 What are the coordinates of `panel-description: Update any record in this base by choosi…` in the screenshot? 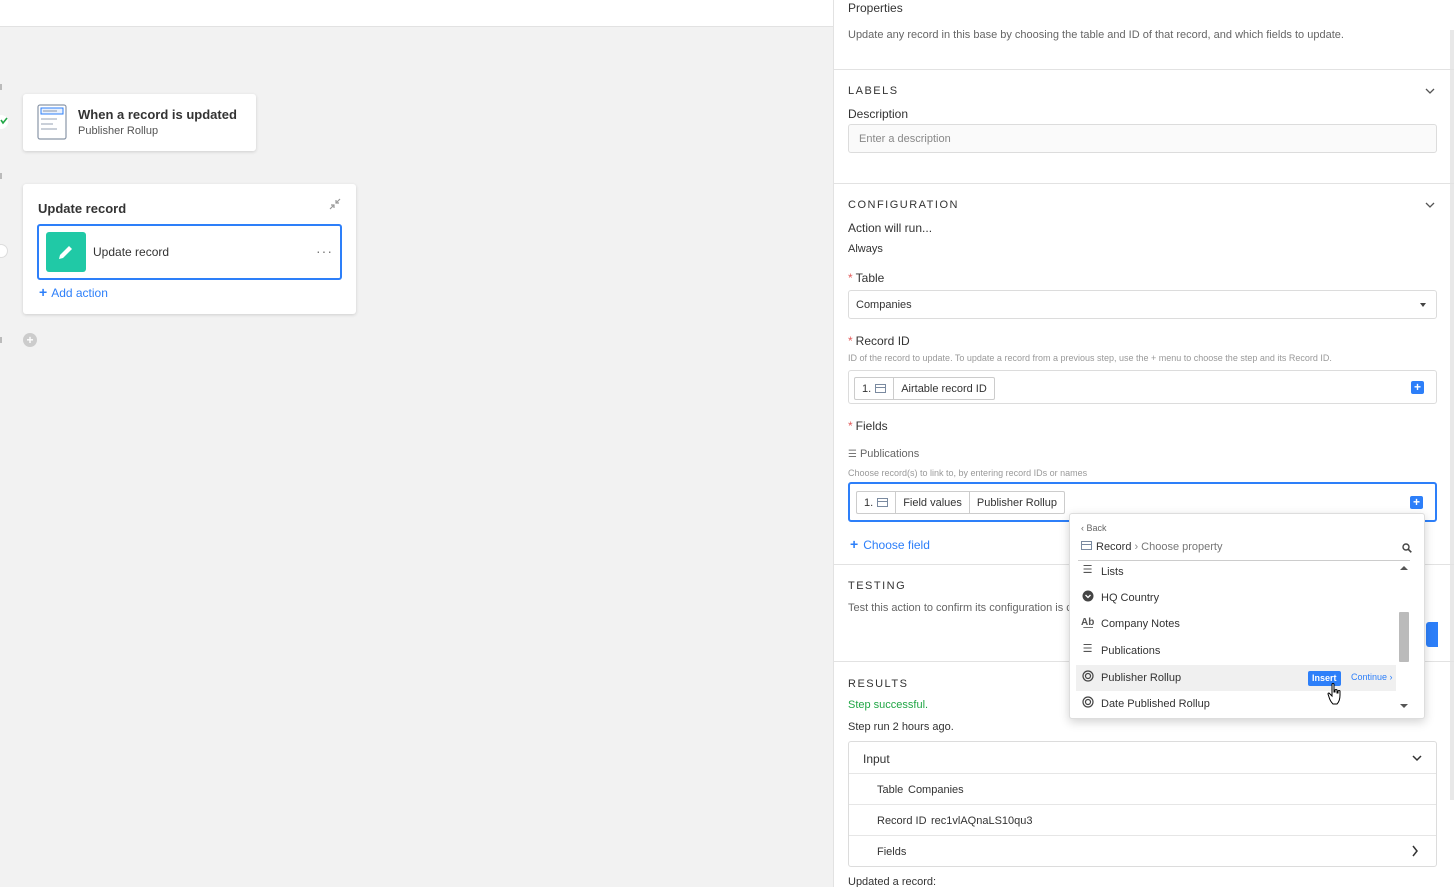 It's located at (1096, 35).